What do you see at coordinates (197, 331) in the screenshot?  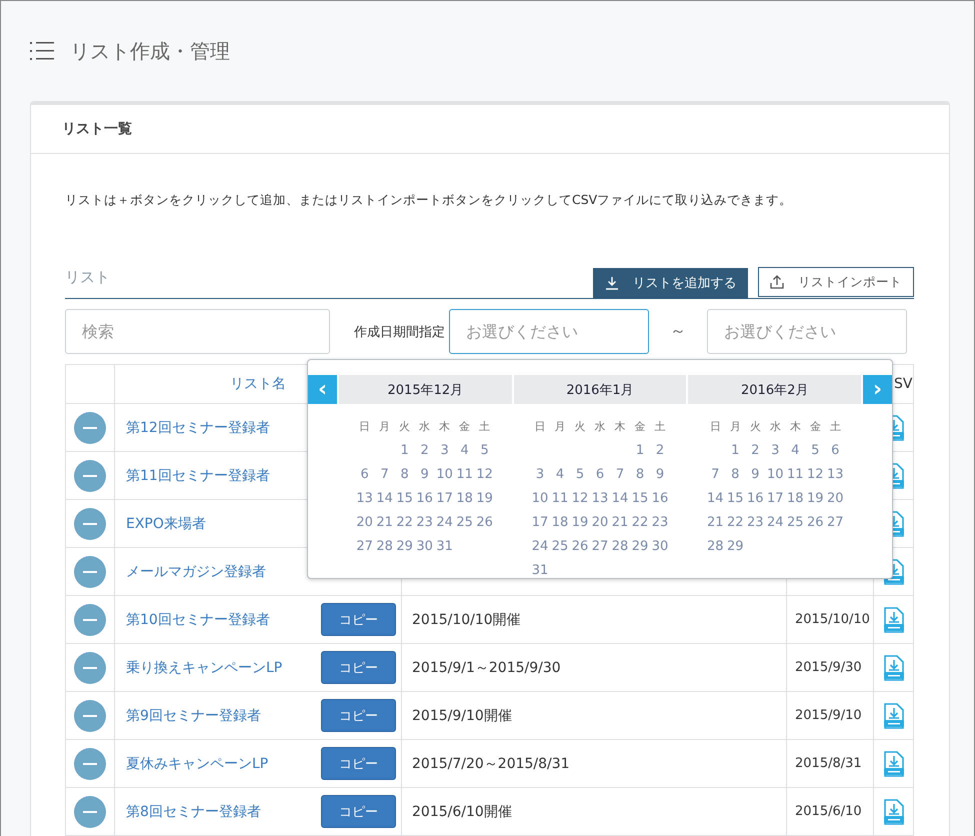 I see `search-field: 検索` at bounding box center [197, 331].